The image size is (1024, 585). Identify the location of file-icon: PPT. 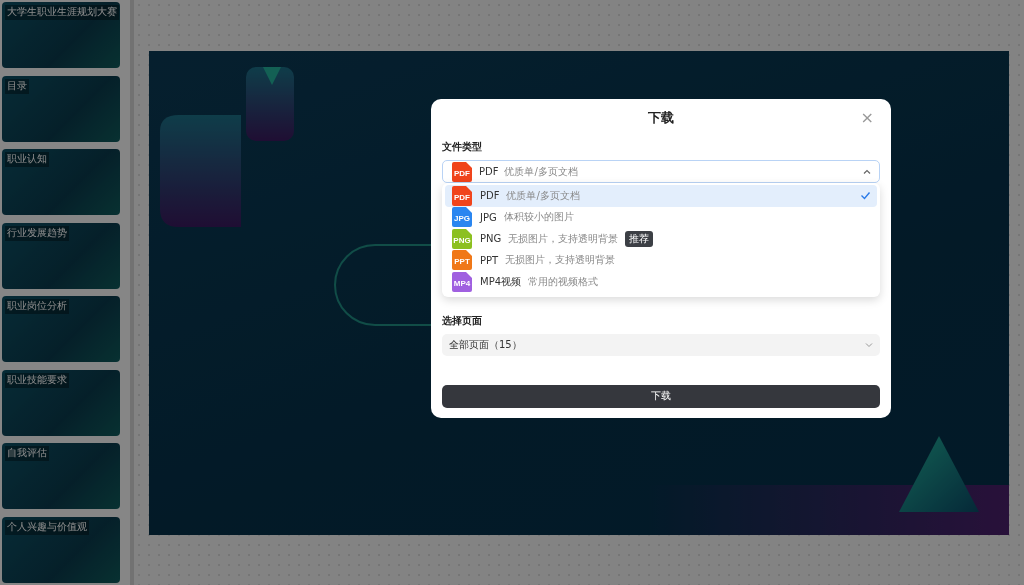
(462, 260).